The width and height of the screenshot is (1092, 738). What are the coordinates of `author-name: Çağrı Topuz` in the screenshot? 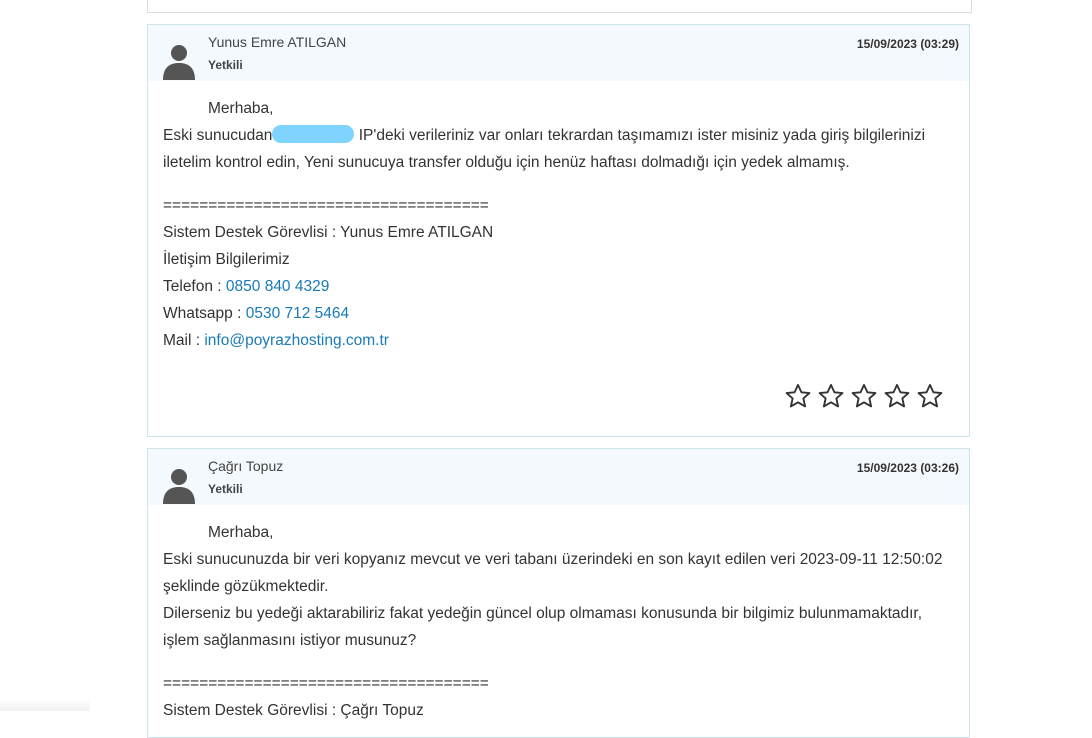 It's located at (245, 466).